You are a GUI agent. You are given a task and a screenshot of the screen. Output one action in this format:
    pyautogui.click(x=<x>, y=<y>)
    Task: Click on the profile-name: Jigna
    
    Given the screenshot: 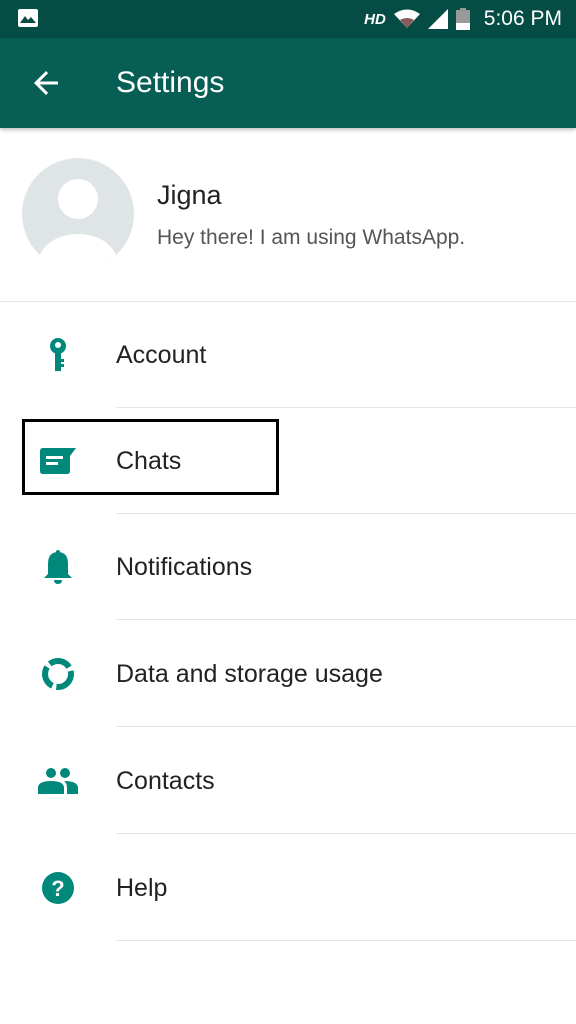 What is the action you would take?
    pyautogui.click(x=189, y=195)
    